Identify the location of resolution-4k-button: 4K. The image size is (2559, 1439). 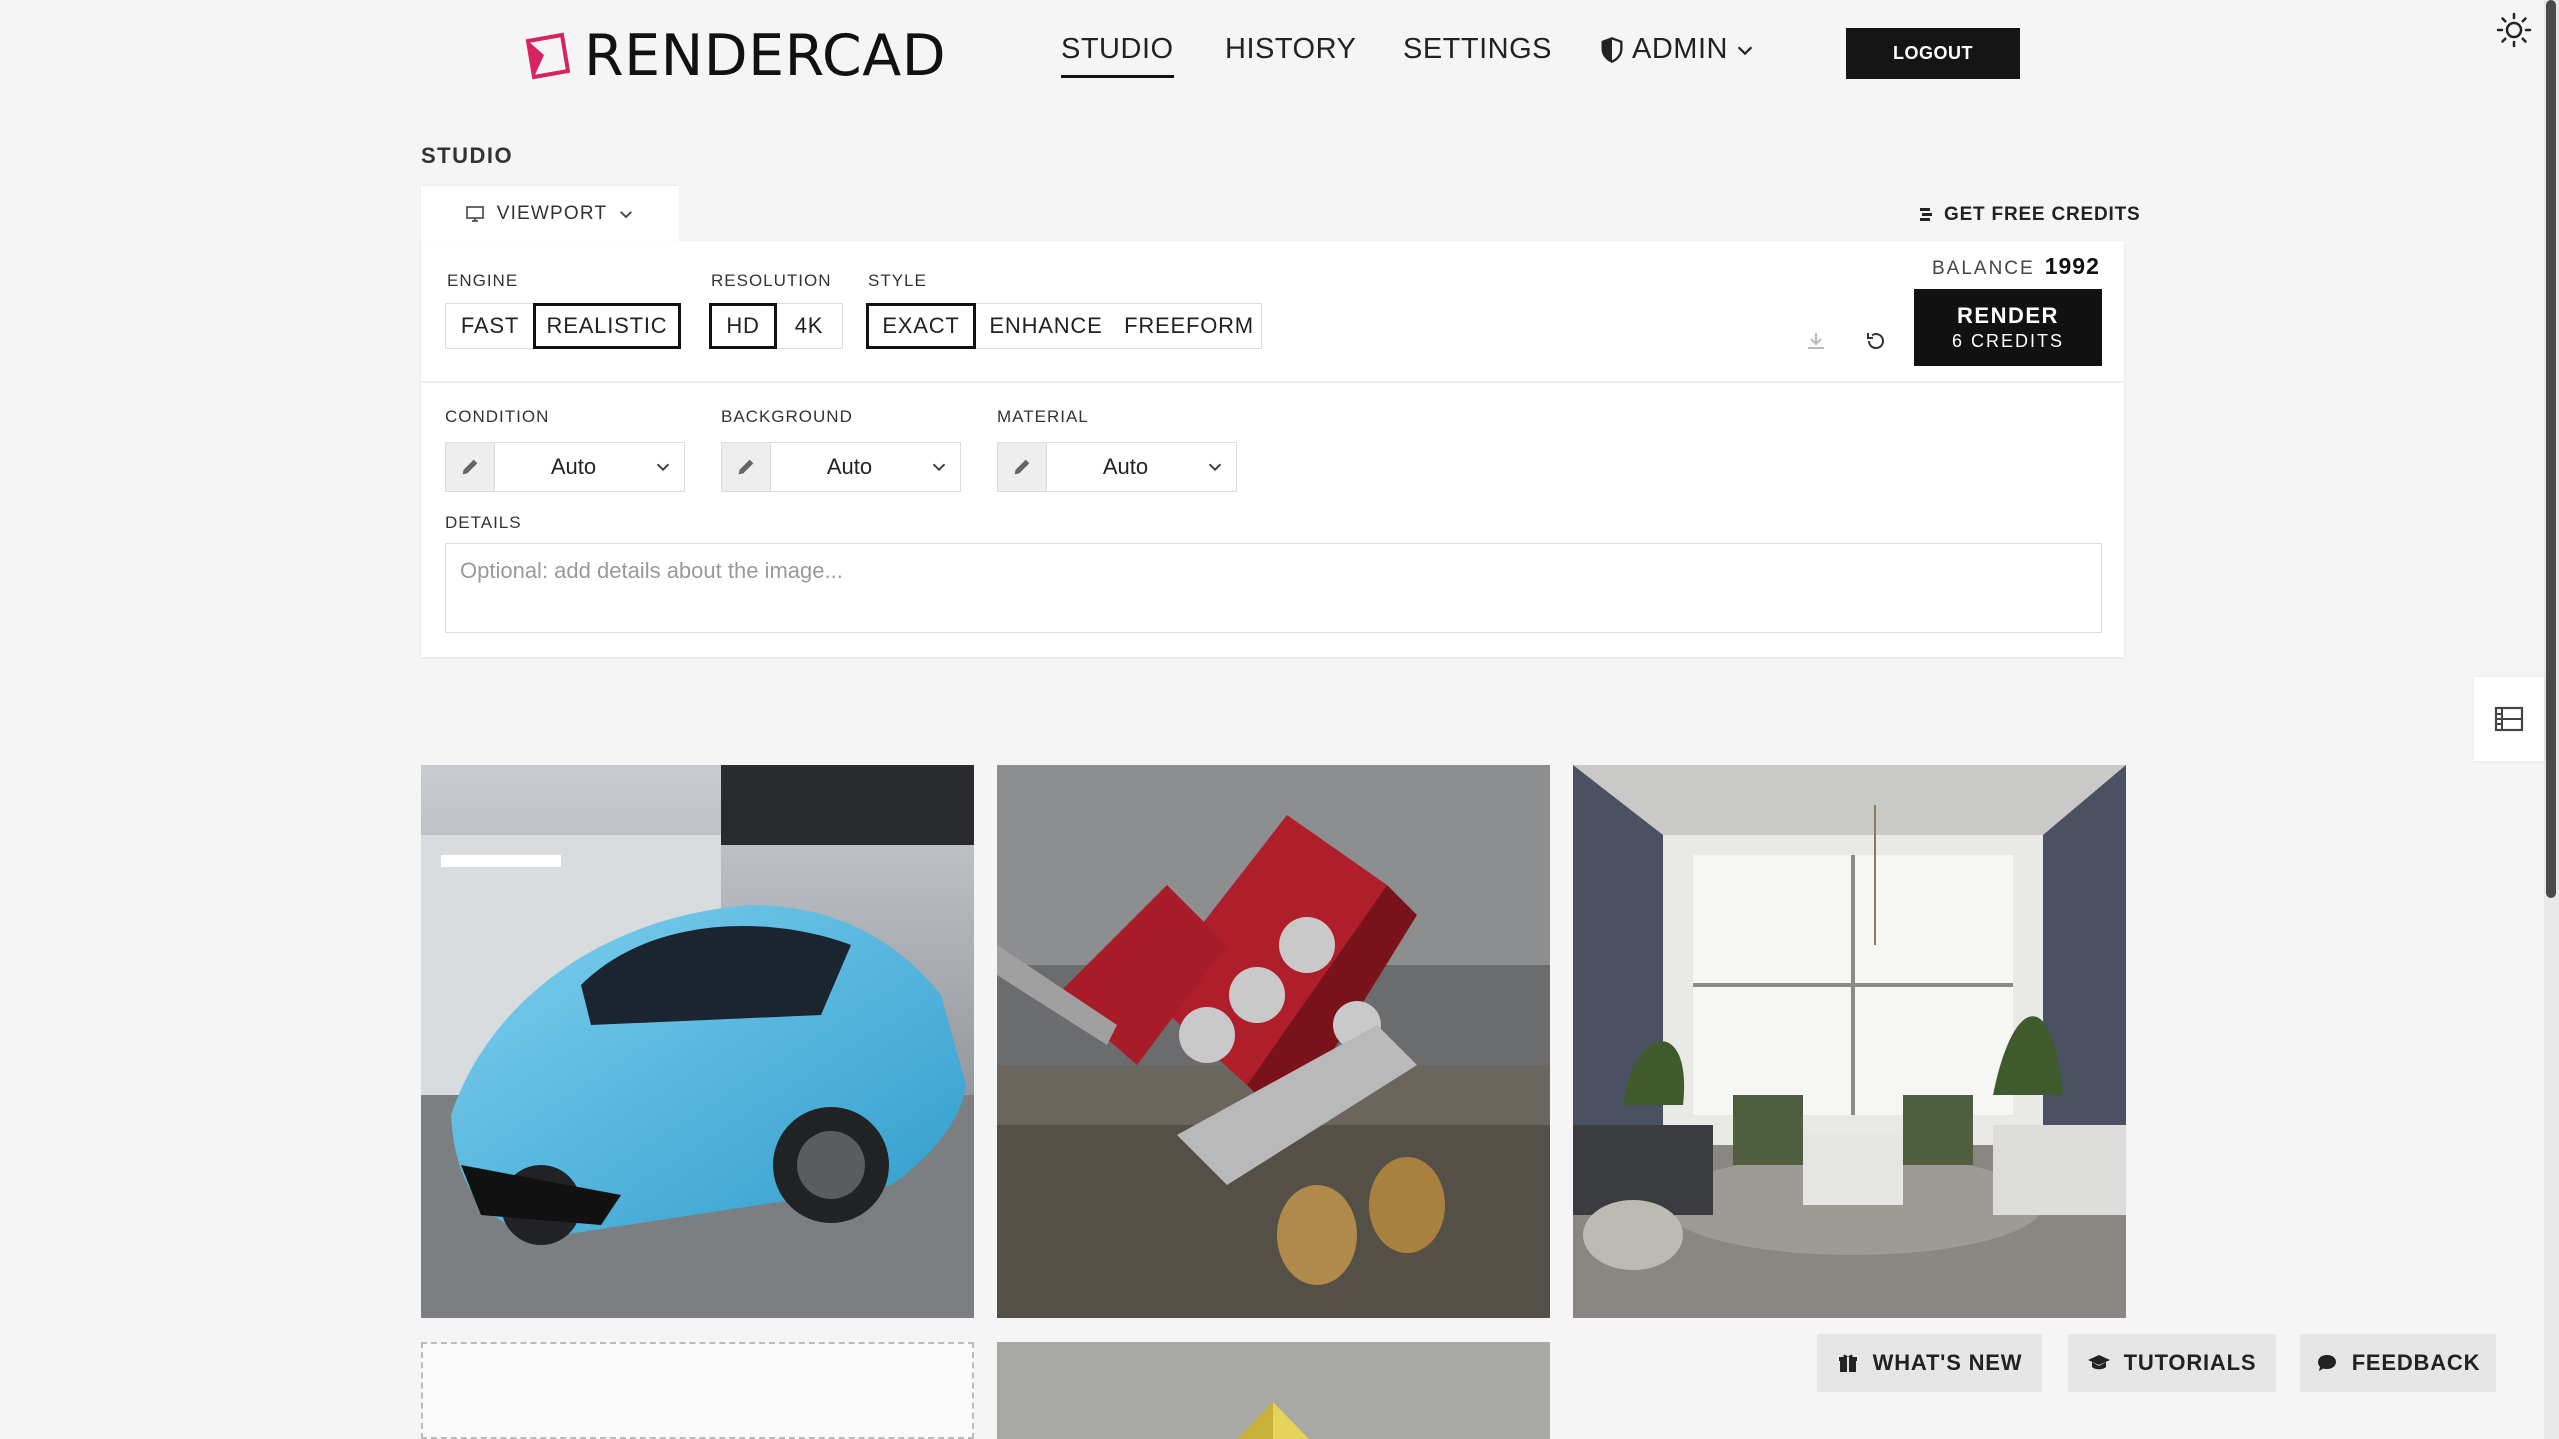
(809, 326).